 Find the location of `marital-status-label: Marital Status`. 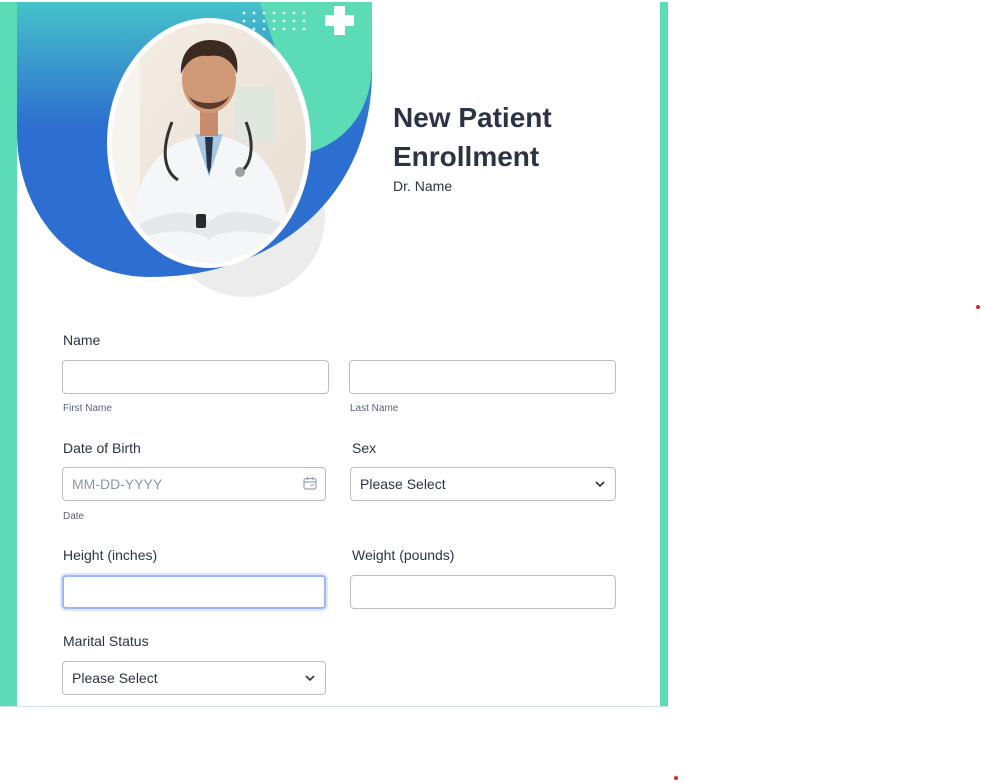

marital-status-label: Marital Status is located at coordinates (106, 641).